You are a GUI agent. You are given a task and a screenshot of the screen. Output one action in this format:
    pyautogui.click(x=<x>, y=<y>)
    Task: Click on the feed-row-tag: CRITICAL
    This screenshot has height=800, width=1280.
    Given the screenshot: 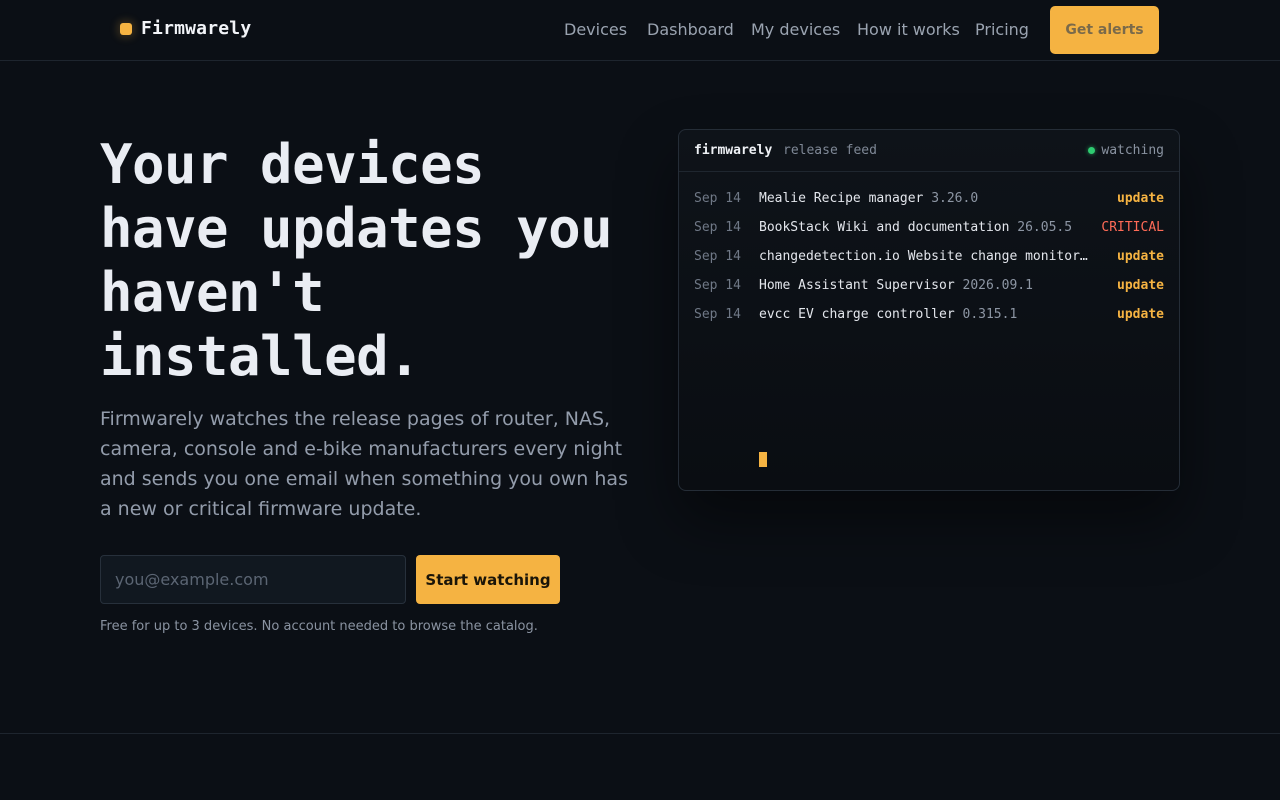 What is the action you would take?
    pyautogui.click(x=1132, y=227)
    